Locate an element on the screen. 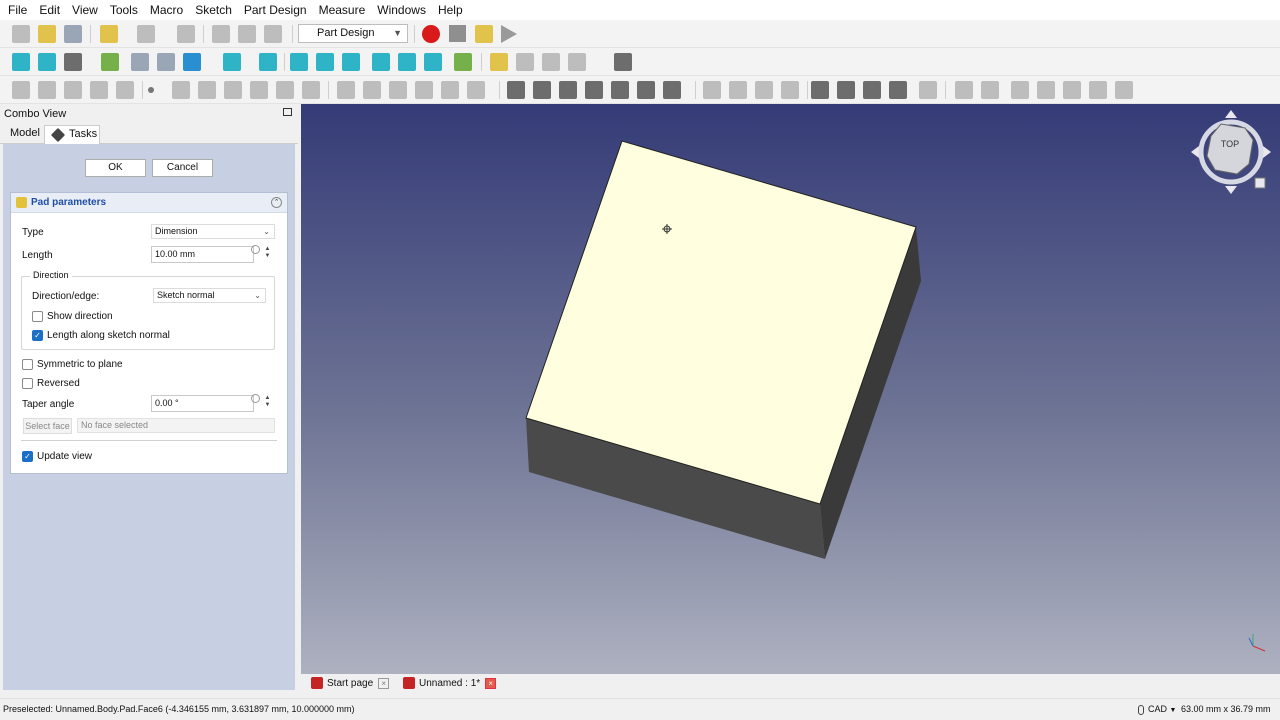 The image size is (1280, 720). measure-distance-icon is located at coordinates (463, 62).